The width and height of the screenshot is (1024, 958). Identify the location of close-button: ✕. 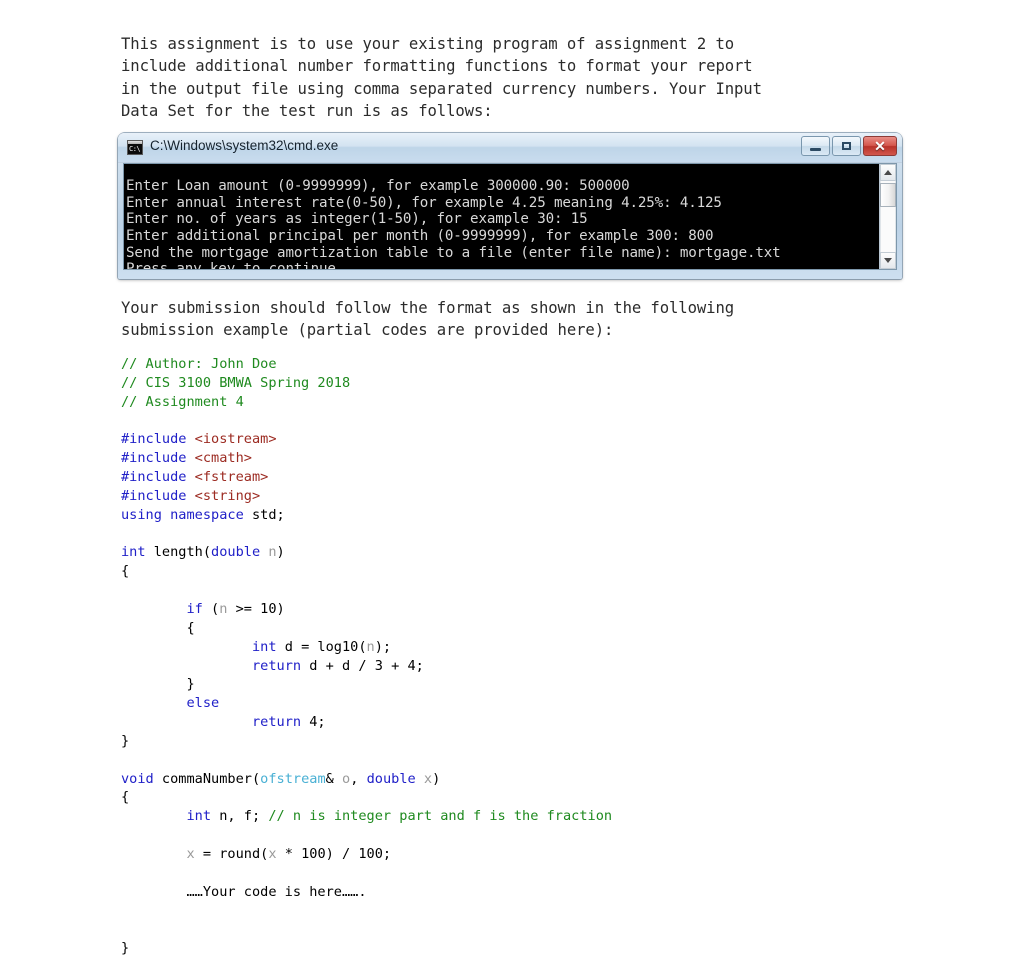
(880, 146).